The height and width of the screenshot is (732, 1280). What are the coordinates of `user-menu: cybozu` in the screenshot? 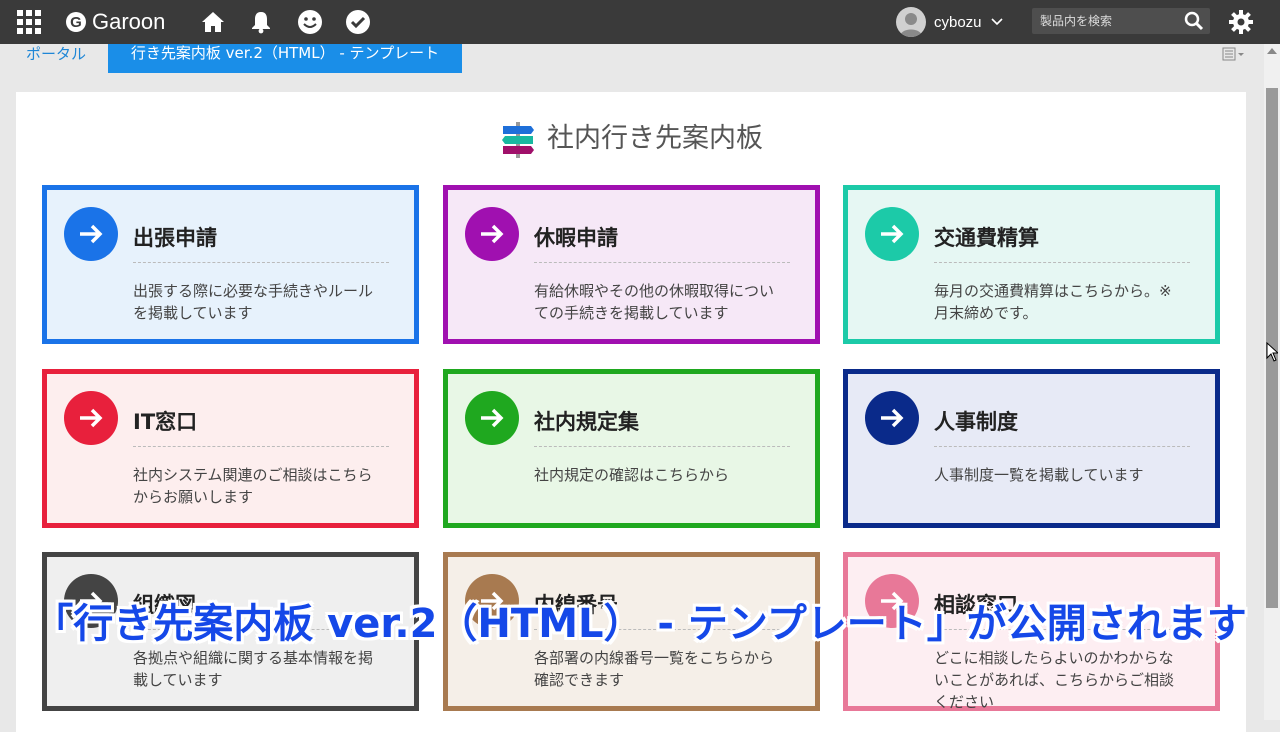 It's located at (952, 22).